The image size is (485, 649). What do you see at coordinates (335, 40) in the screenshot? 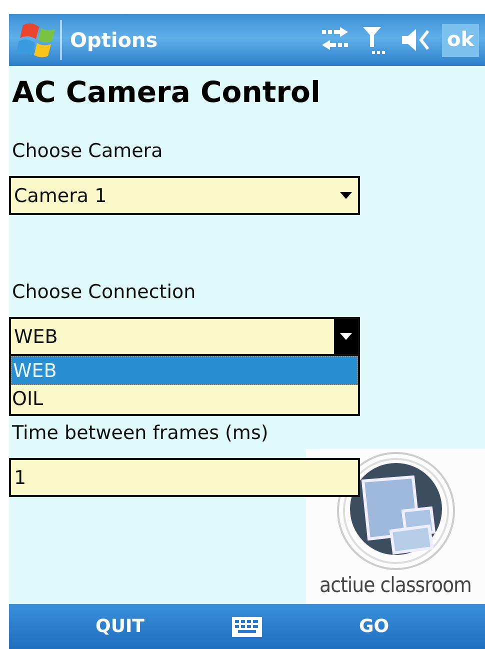
I see `connectivity-icon` at bounding box center [335, 40].